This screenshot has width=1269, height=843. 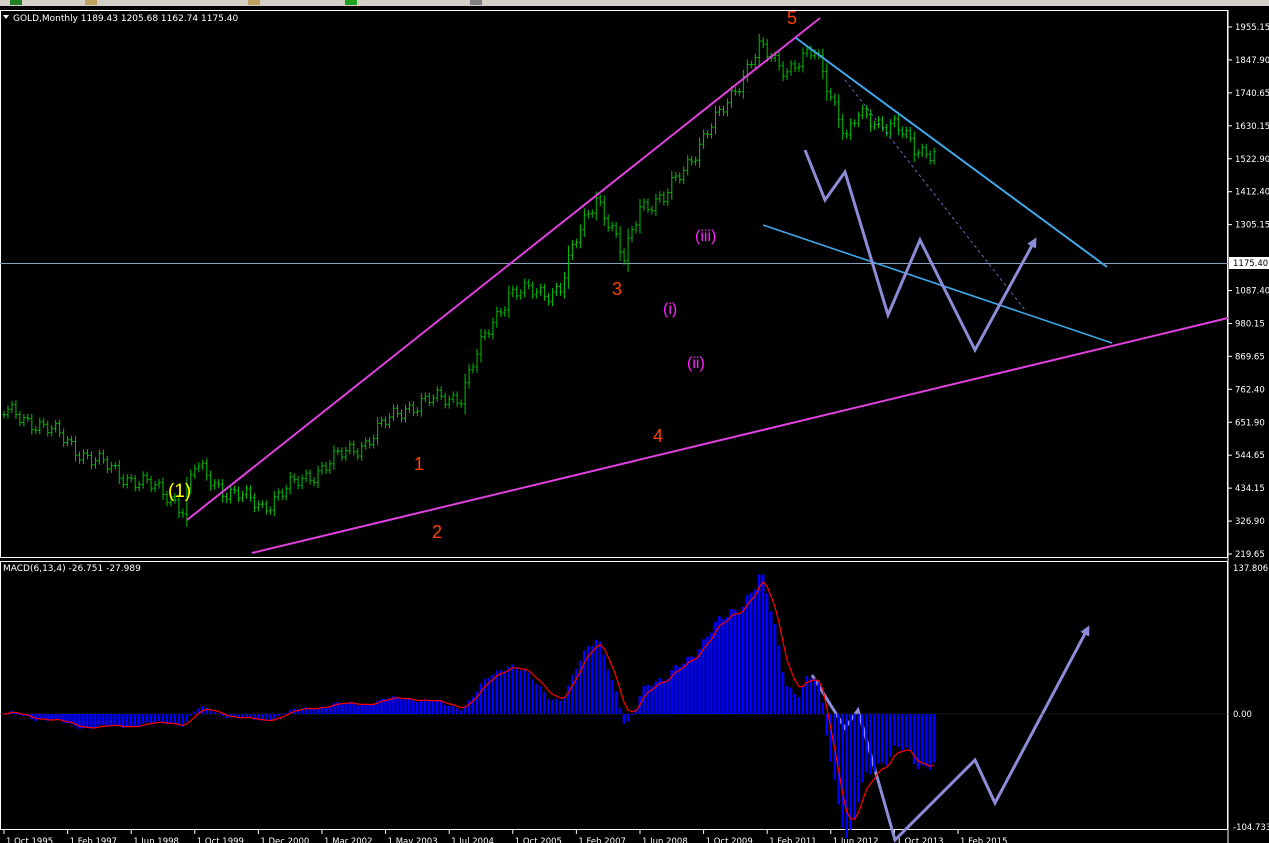 I want to click on symbol-dropdown-icon, so click(x=6, y=17).